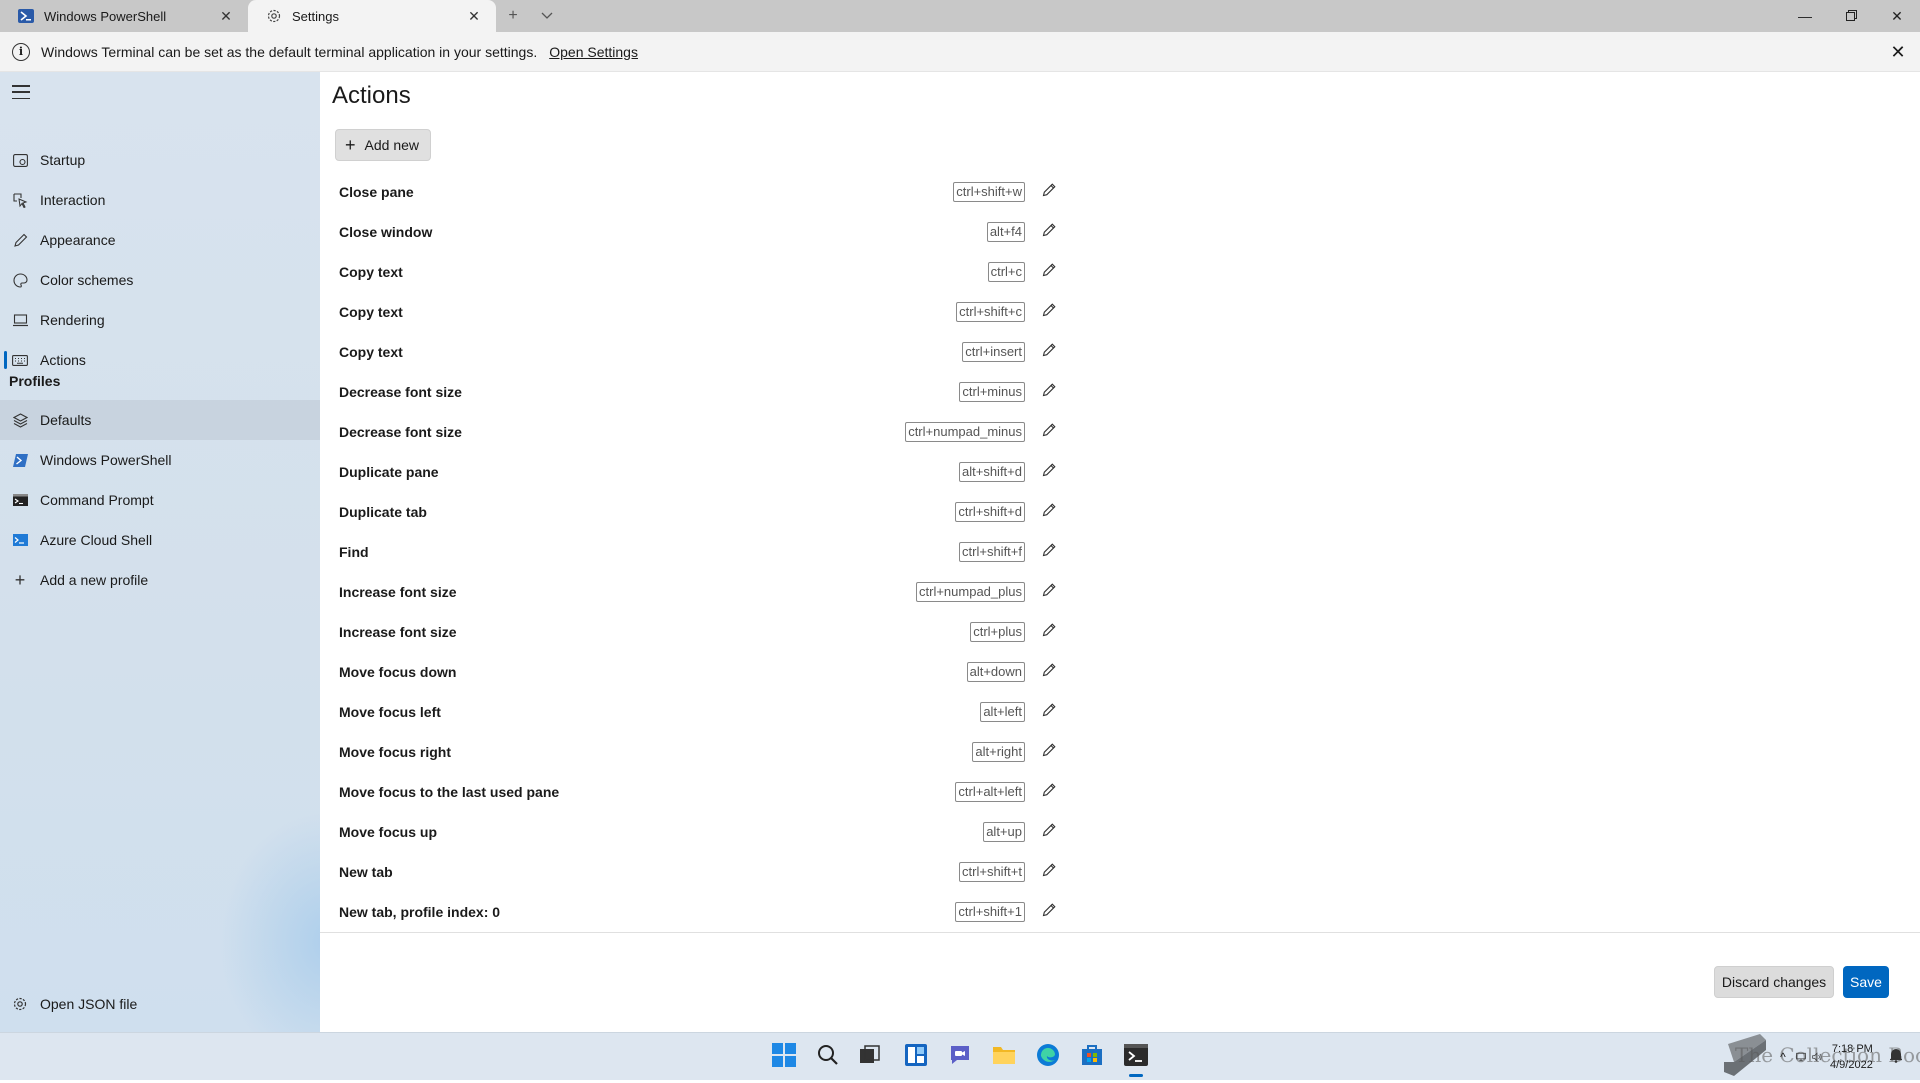 This screenshot has width=1920, height=1083. Describe the element at coordinates (20, 540) in the screenshot. I see `azure-icon` at that location.